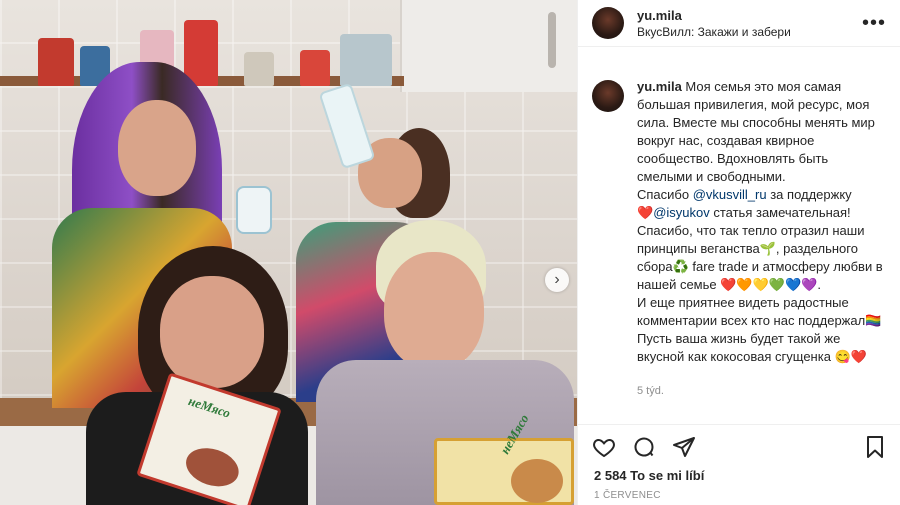 Image resolution: width=900 pixels, height=505 pixels. What do you see at coordinates (209, 407) in the screenshot?
I see `product-label: неМясо` at bounding box center [209, 407].